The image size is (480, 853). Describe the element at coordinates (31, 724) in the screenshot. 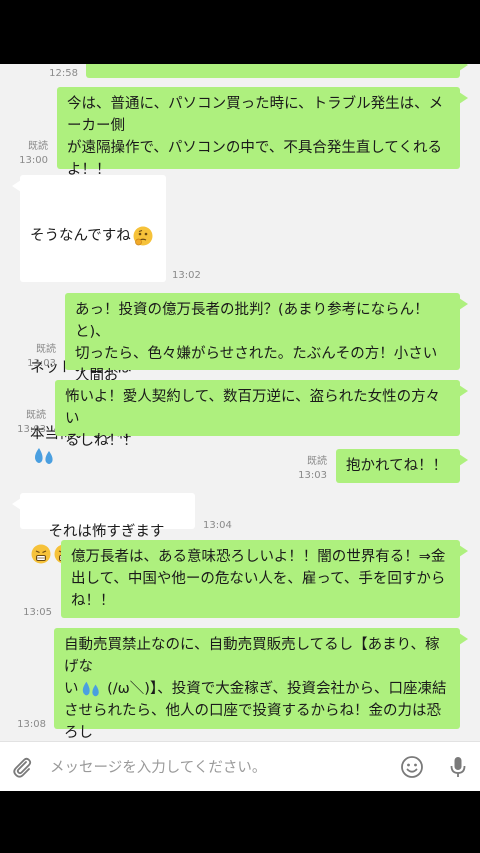

I see `message-time: 13:08` at that location.